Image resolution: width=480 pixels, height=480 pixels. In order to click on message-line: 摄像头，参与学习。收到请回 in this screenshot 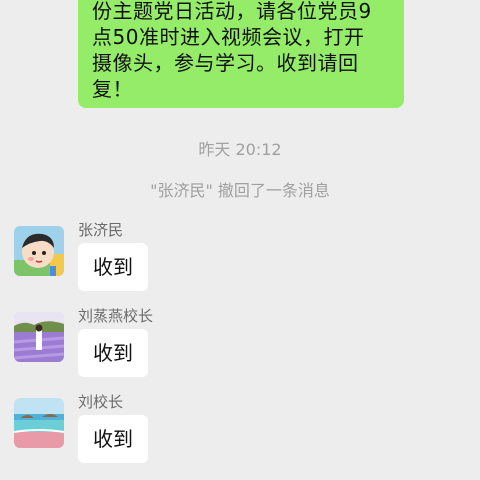, I will do `click(225, 63)`.